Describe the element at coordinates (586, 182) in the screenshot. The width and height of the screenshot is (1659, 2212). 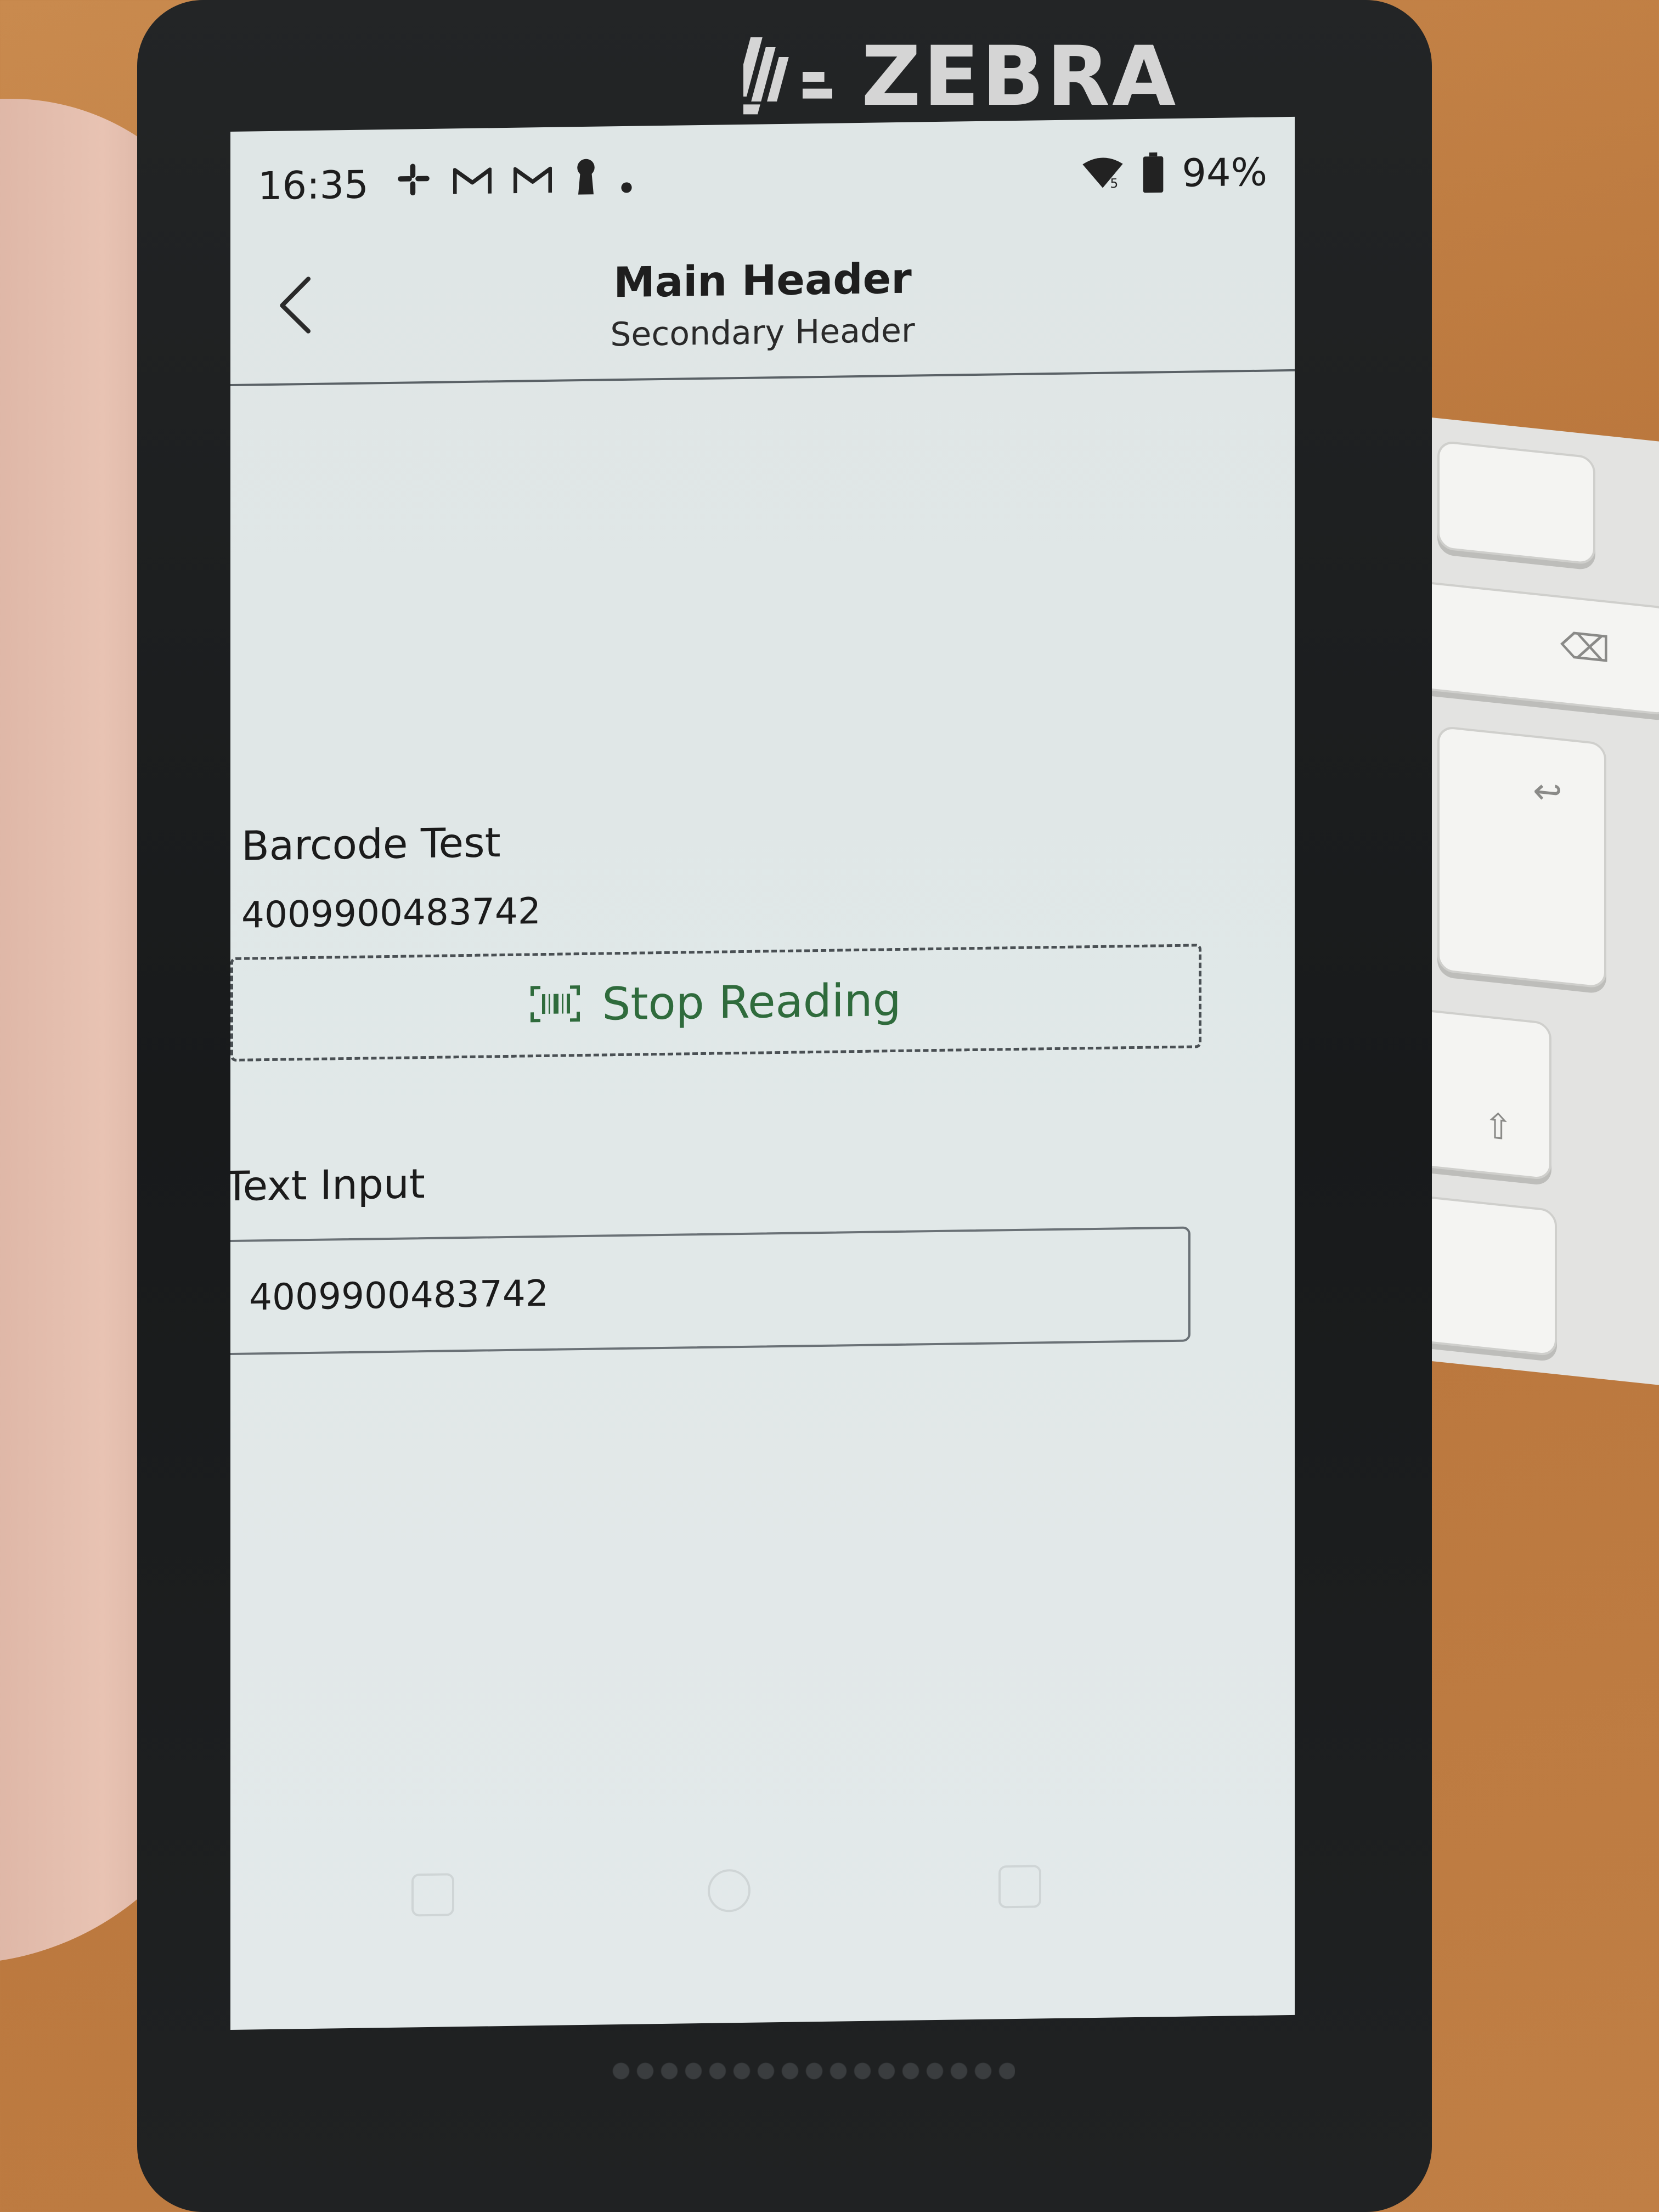
I see `keyhole-icon` at that location.